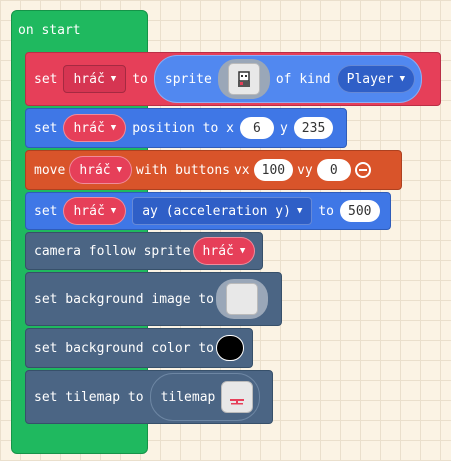  Describe the element at coordinates (112, 251) in the screenshot. I see `camera-follow-label: camera follow sprite` at that location.